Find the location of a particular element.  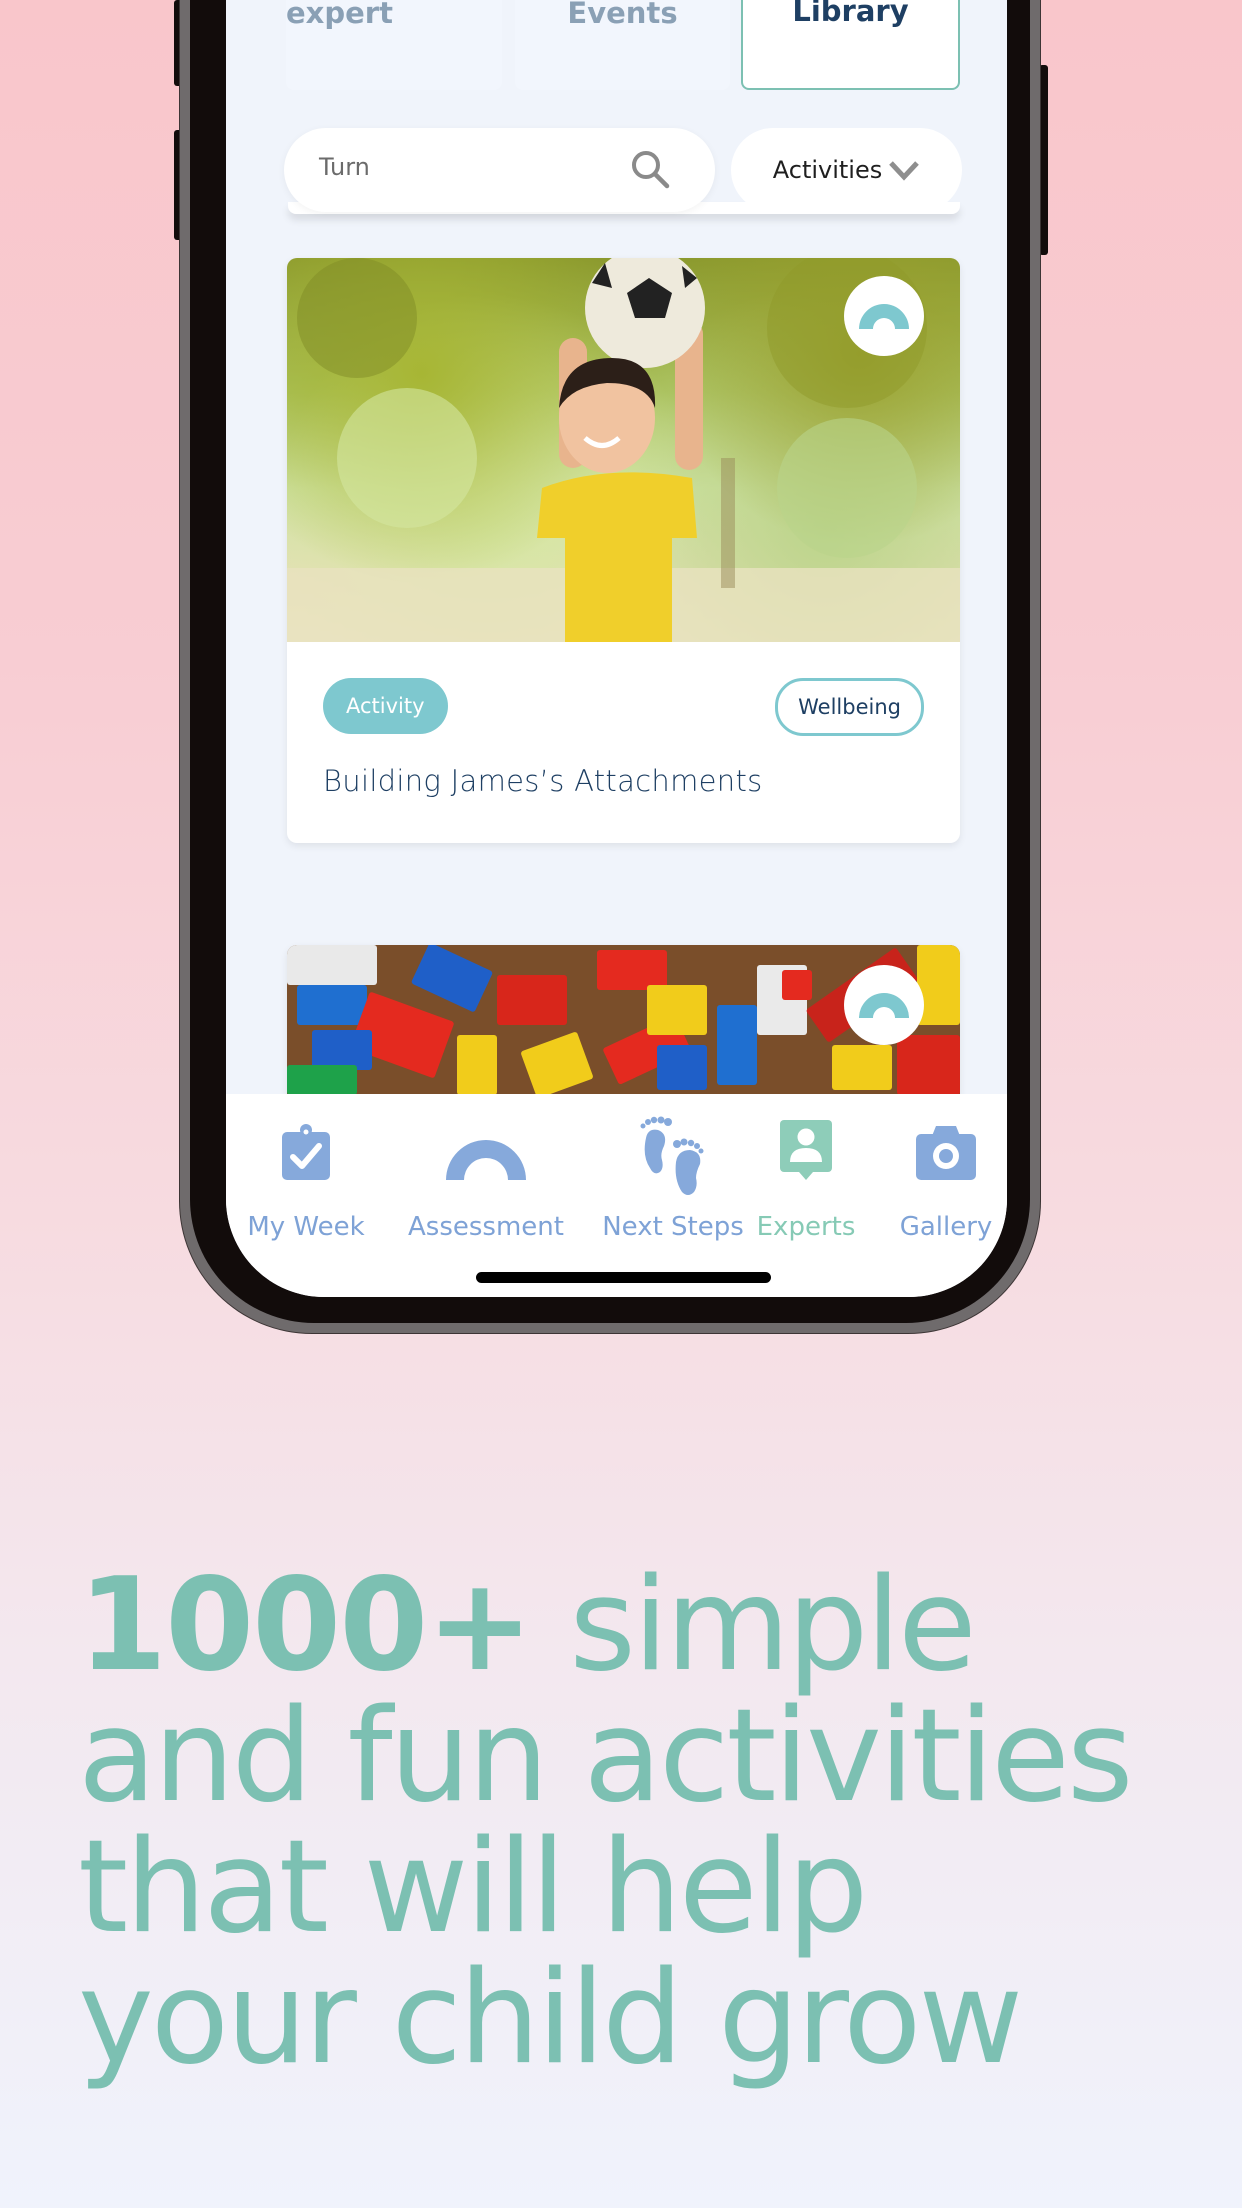

nav-item-experts: Experts is located at coordinates (806, 1174).